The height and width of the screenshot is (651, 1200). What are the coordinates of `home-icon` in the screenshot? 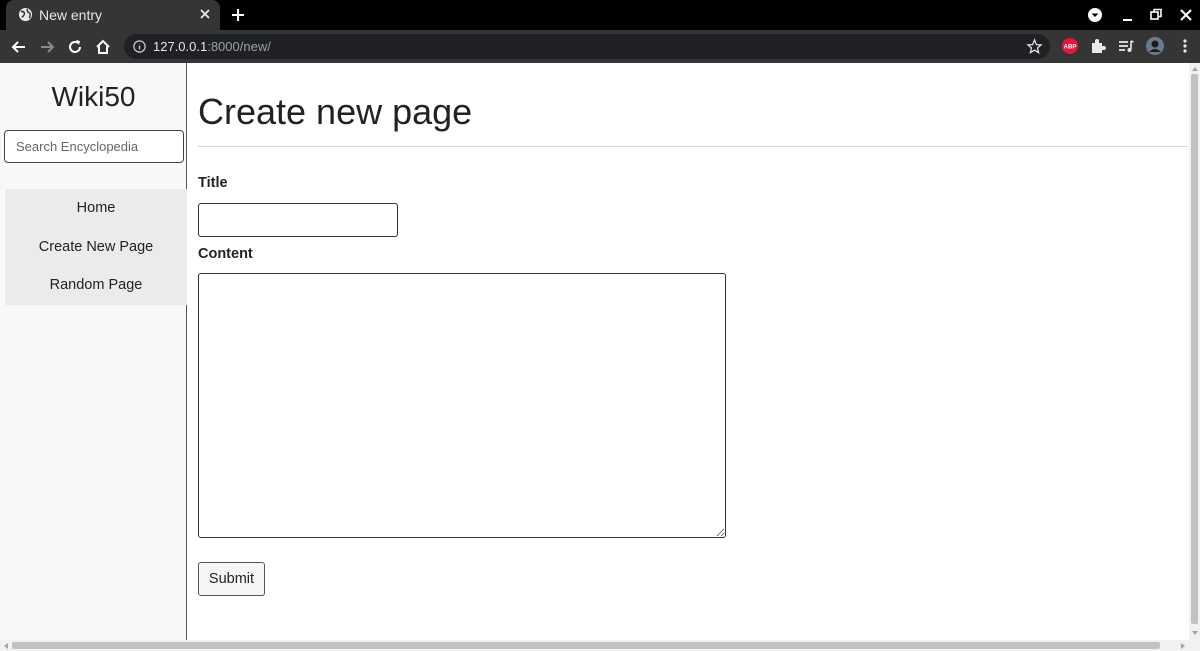 It's located at (103, 47).